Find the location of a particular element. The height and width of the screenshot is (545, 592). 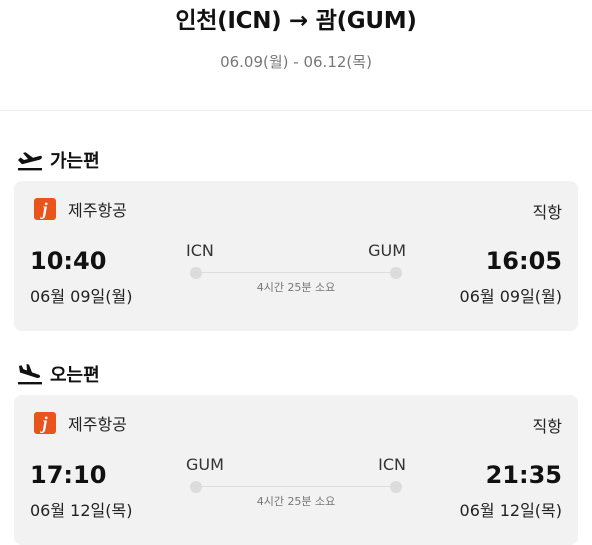

inbound-section-header: 오는편 is located at coordinates (296, 374).